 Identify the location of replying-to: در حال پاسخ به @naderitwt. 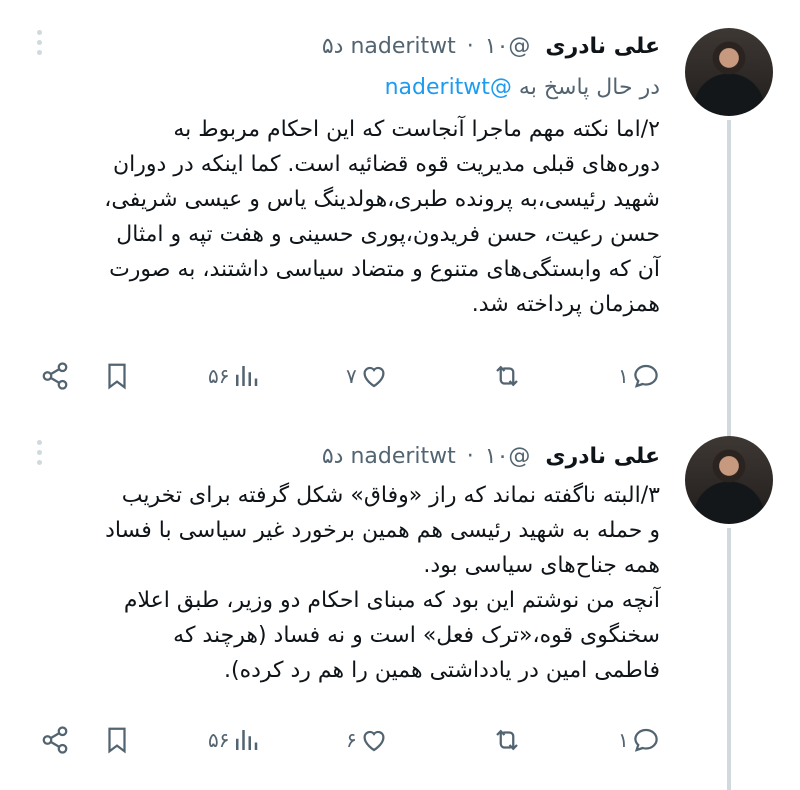
(522, 88).